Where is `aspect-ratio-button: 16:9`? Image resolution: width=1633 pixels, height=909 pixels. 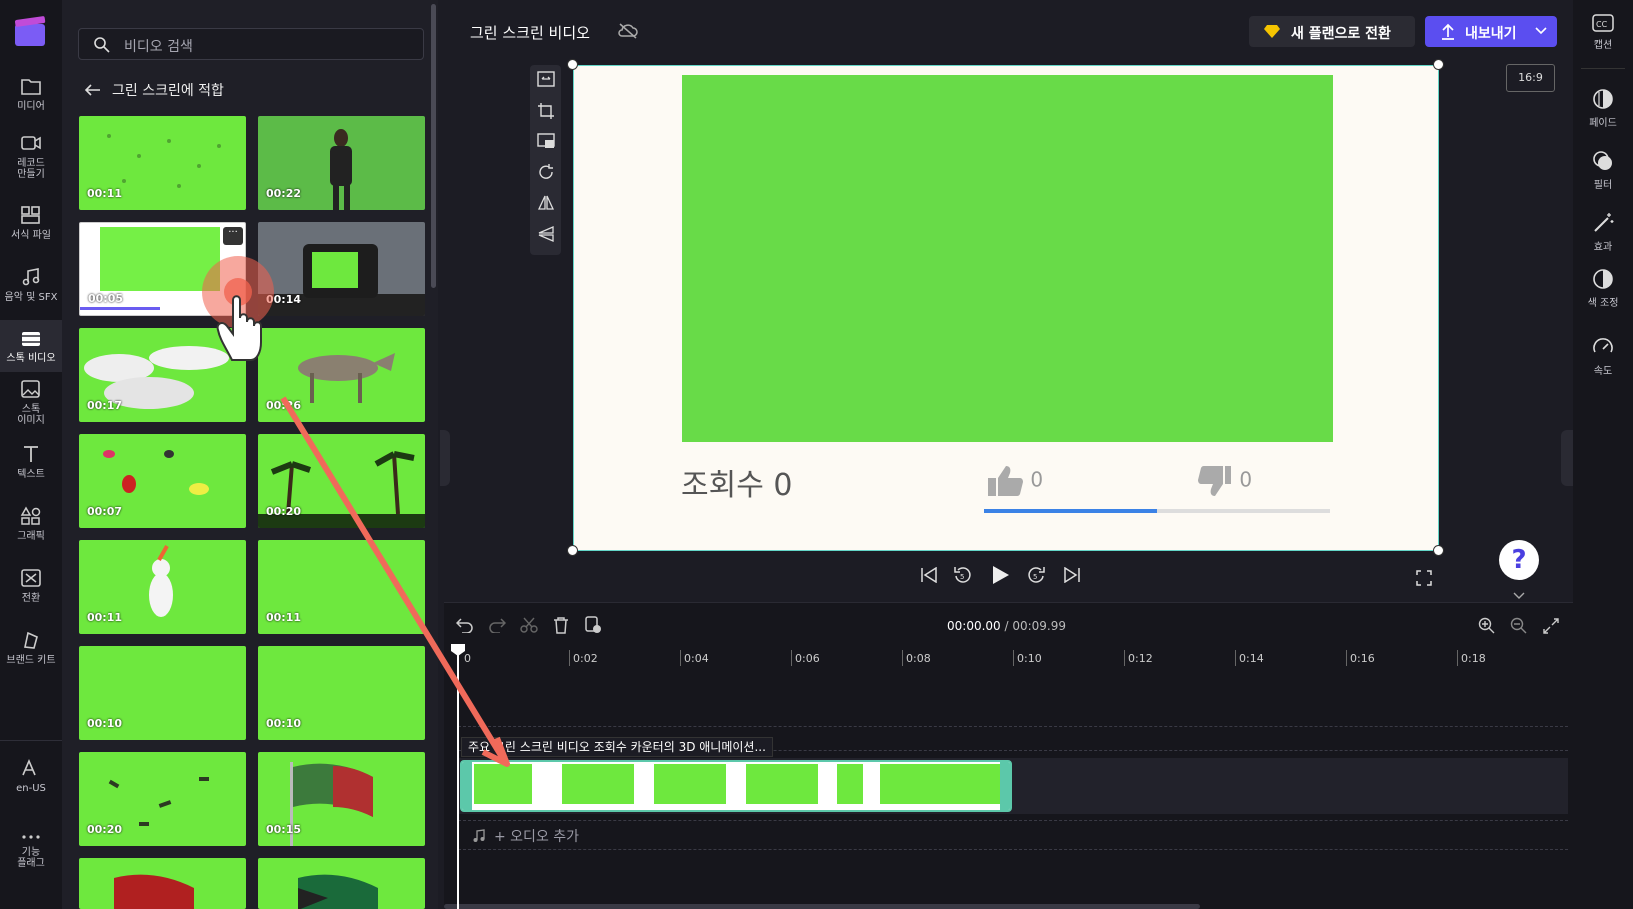
aspect-ratio-button: 16:9 is located at coordinates (1530, 78).